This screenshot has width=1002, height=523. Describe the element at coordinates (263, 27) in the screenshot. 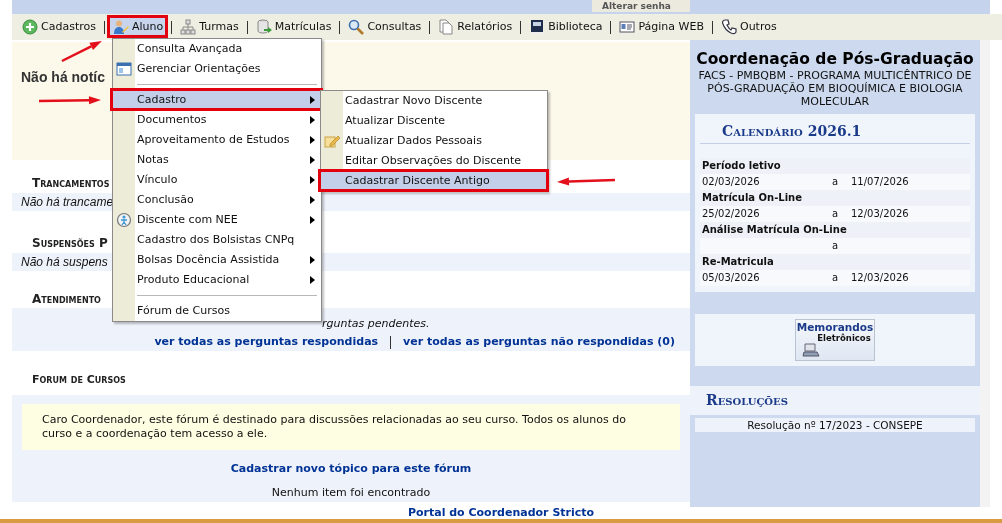

I see `database-icon` at that location.